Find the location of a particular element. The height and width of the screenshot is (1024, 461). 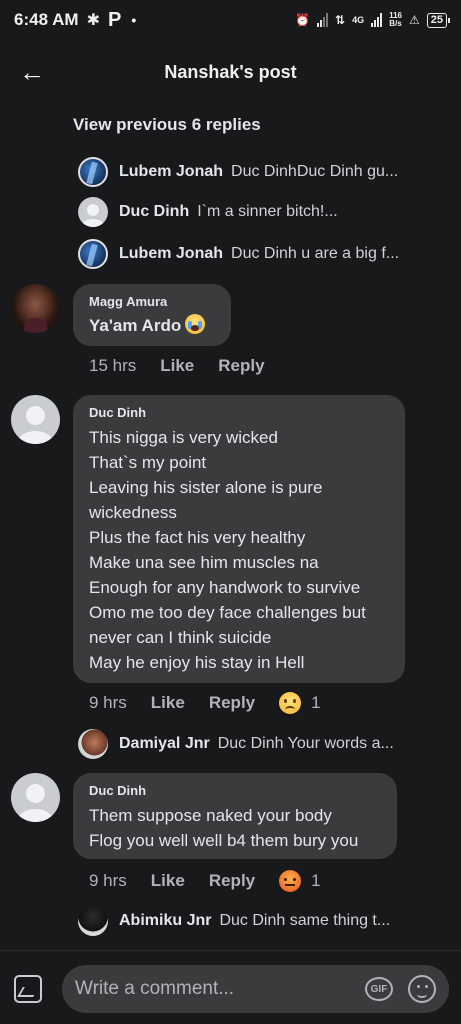

comment-composer: GIF is located at coordinates (230, 987).